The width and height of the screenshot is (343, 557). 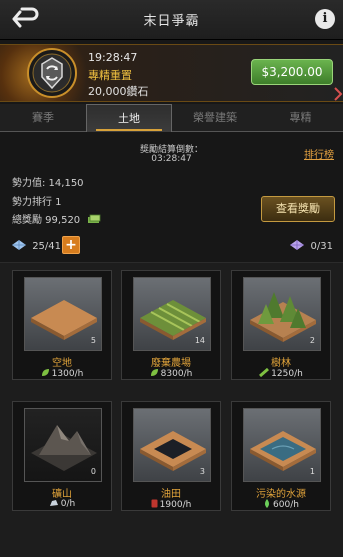 I want to click on land-rate: 8300/h, so click(x=171, y=373).